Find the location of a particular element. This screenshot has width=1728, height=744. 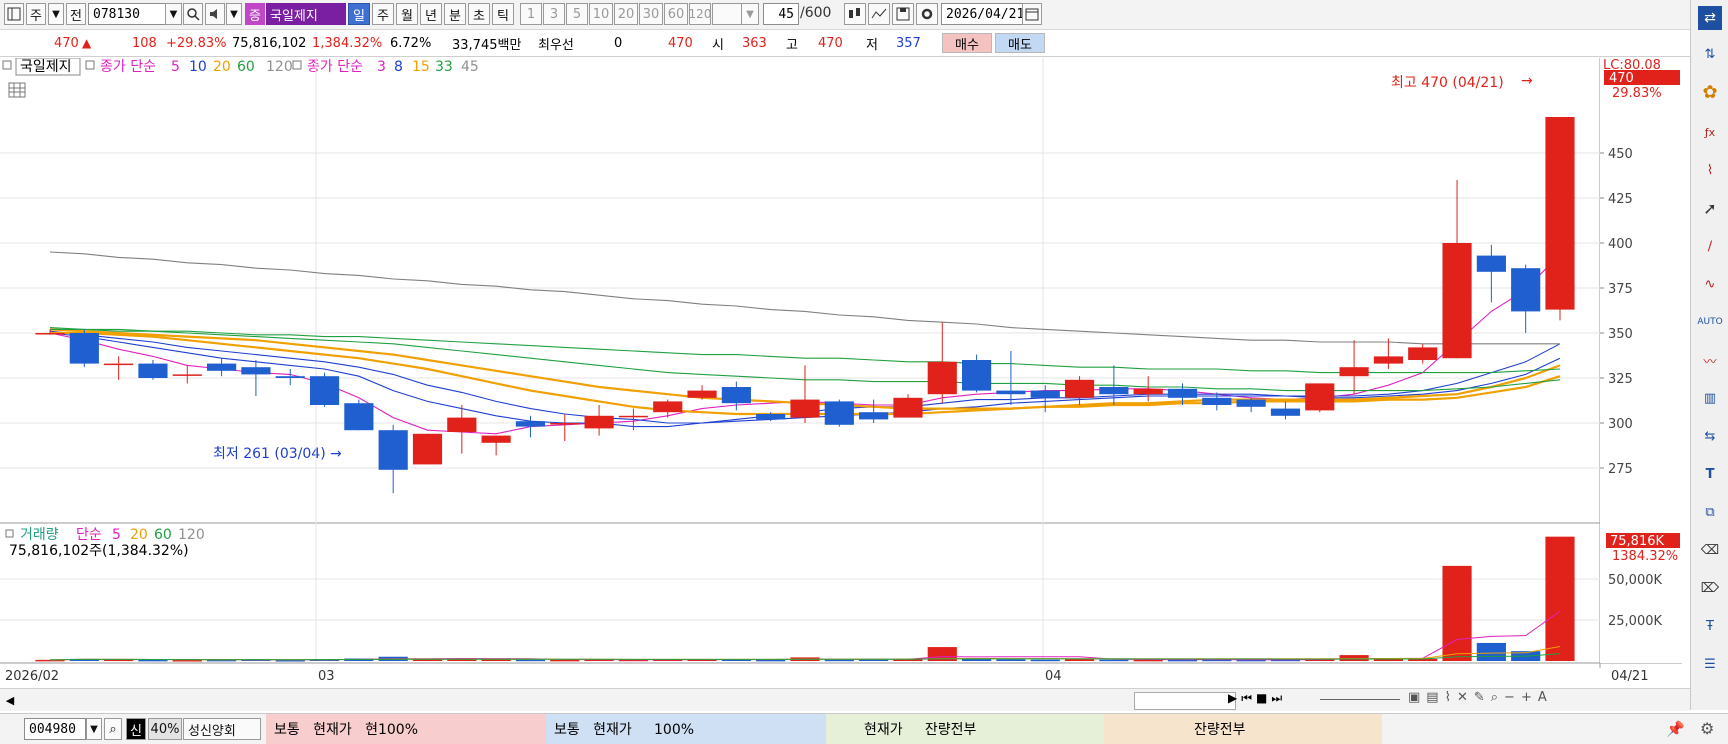

bottom-code-dropdown-icon: ▼ is located at coordinates (94, 729).